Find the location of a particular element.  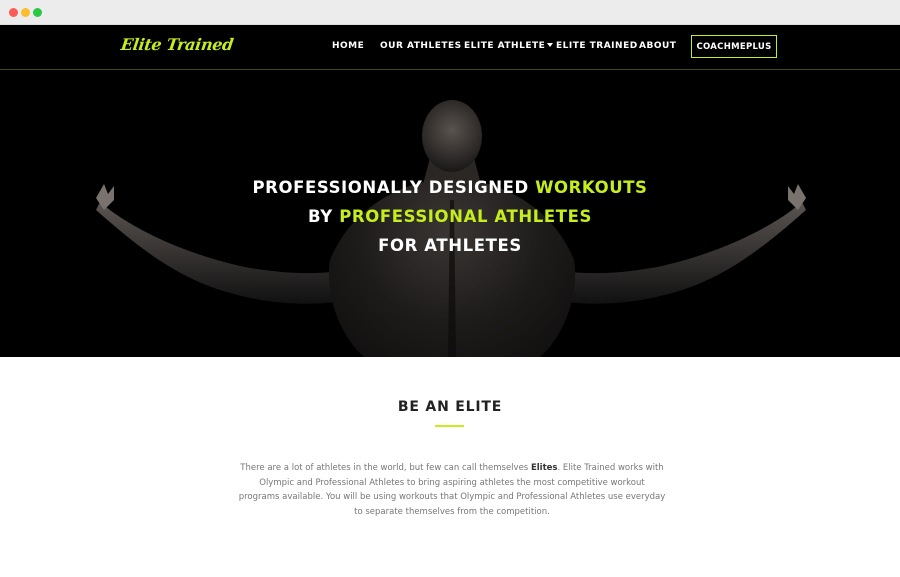

nav-elite-athlete-label: ELITE ATHLETE is located at coordinates (505, 46).